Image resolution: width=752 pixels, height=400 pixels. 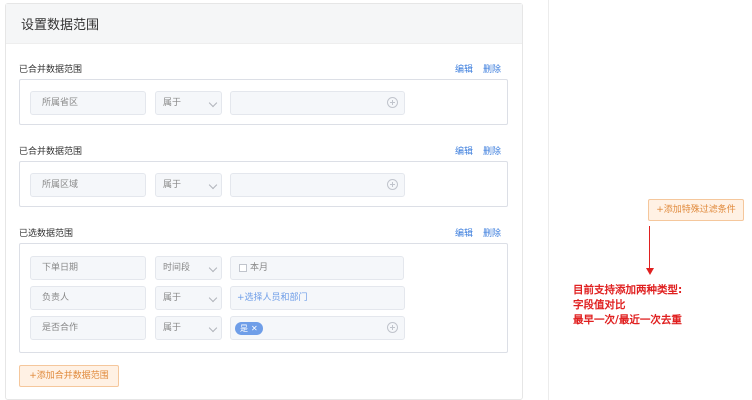 What do you see at coordinates (548, 200) in the screenshot?
I see `vertical-divider` at bounding box center [548, 200].